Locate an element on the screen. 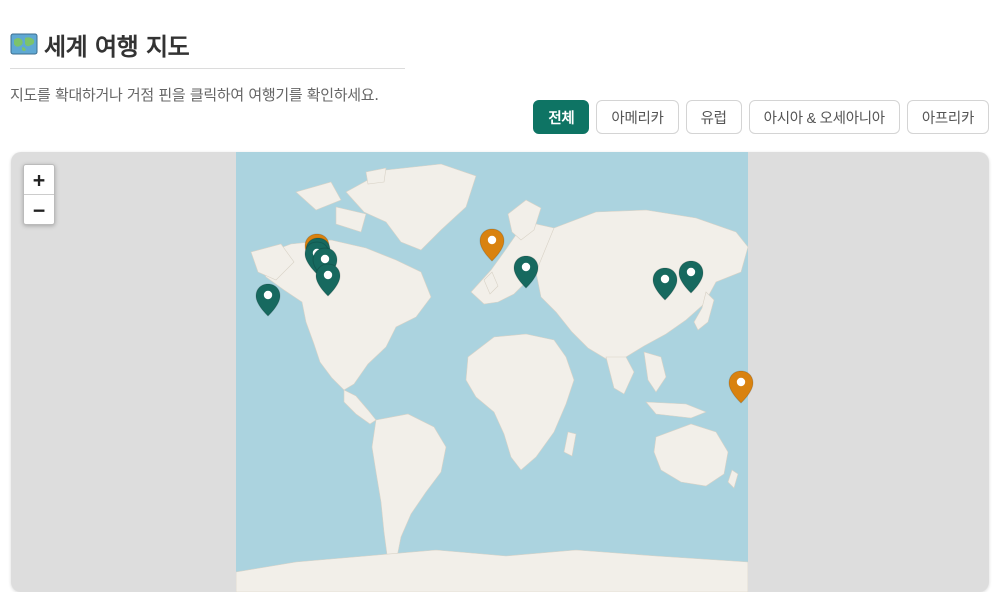 The width and height of the screenshot is (1000, 592). zoom-control: + − is located at coordinates (39, 194).